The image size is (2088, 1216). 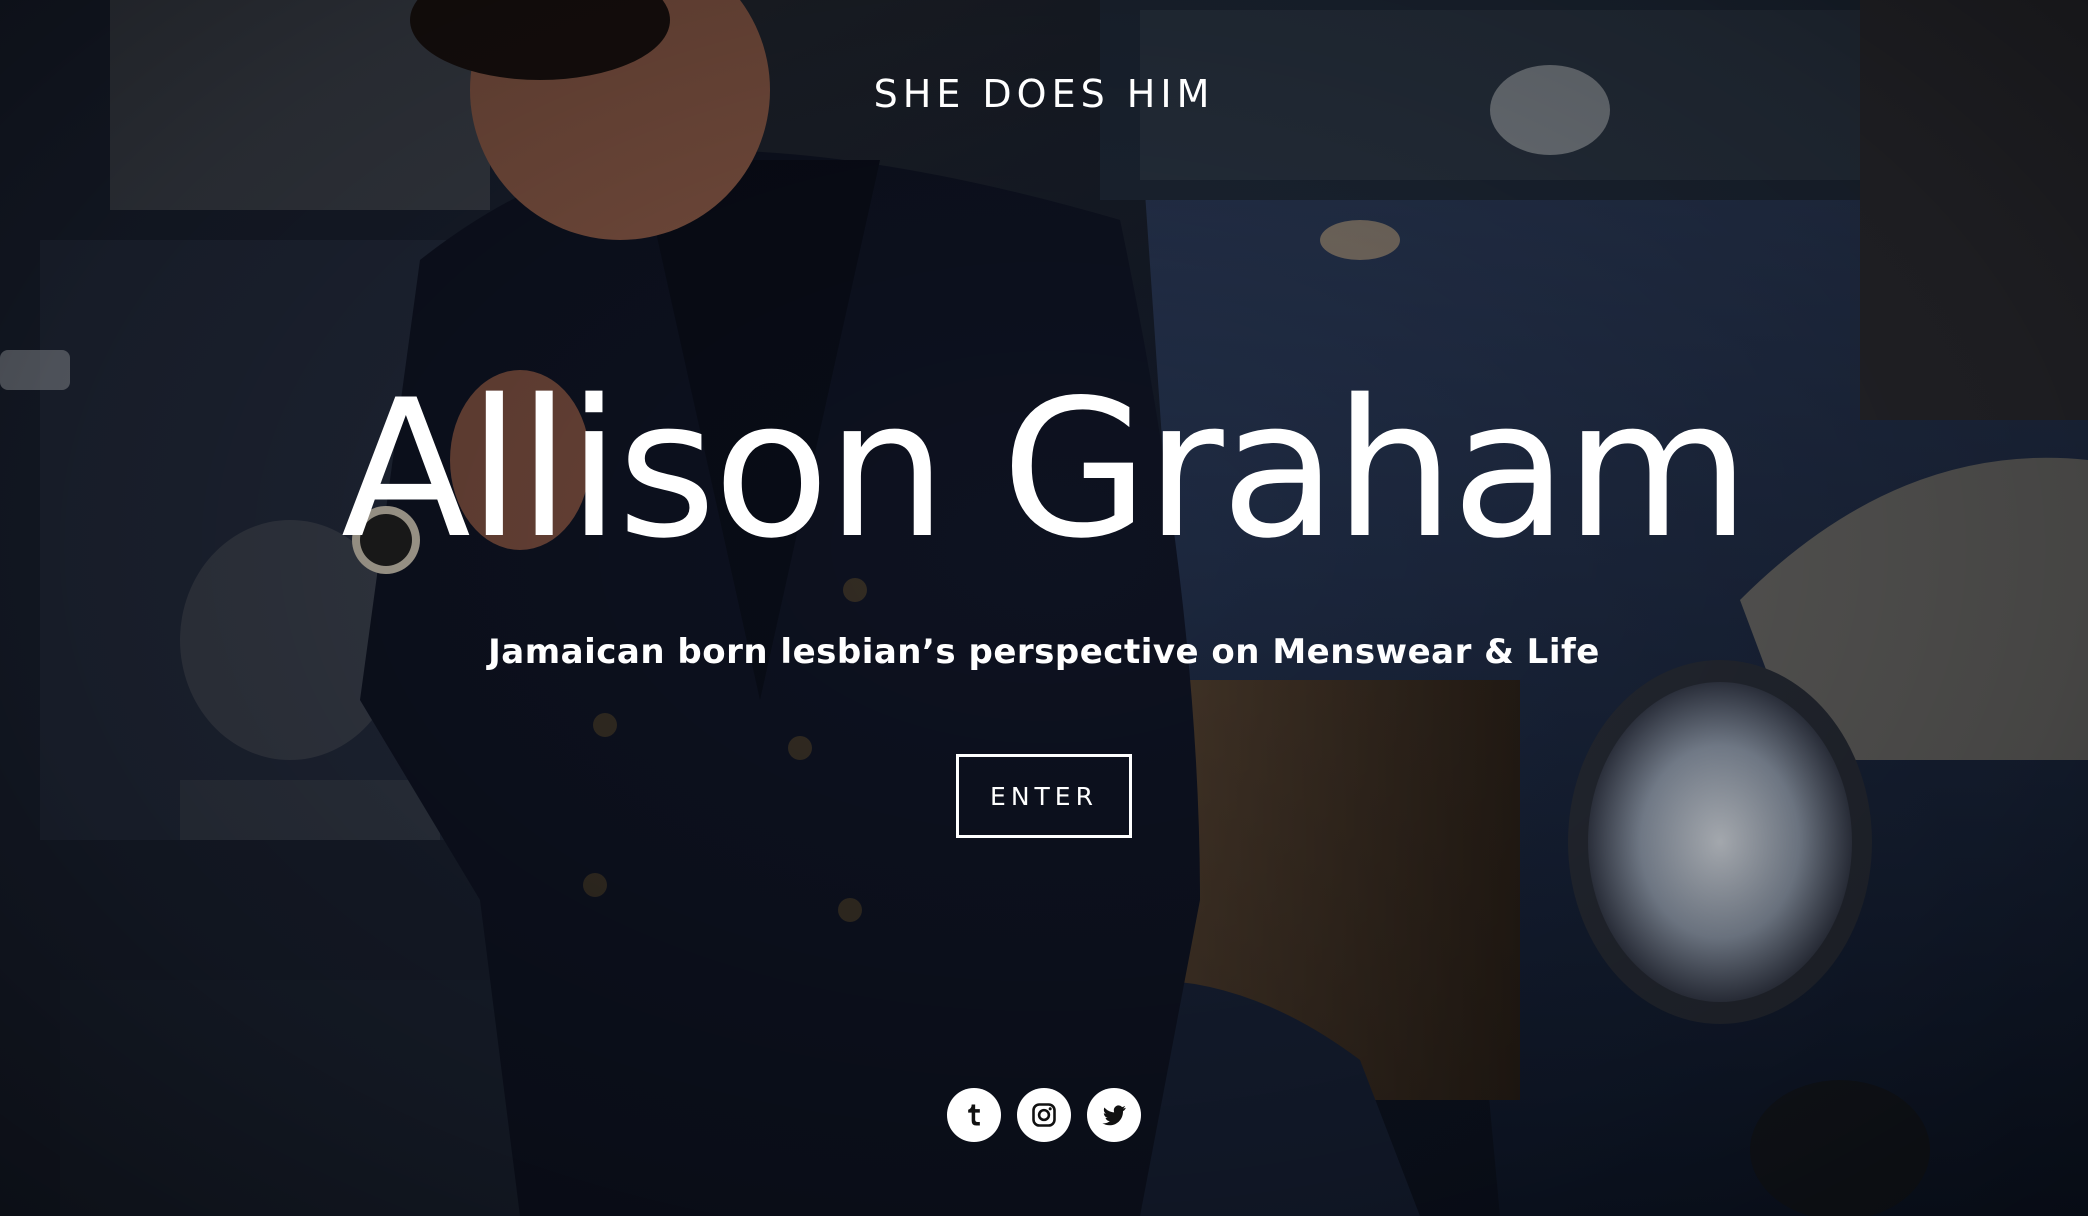 I want to click on site-title: SHE DOES HIM, so click(x=1044, y=94).